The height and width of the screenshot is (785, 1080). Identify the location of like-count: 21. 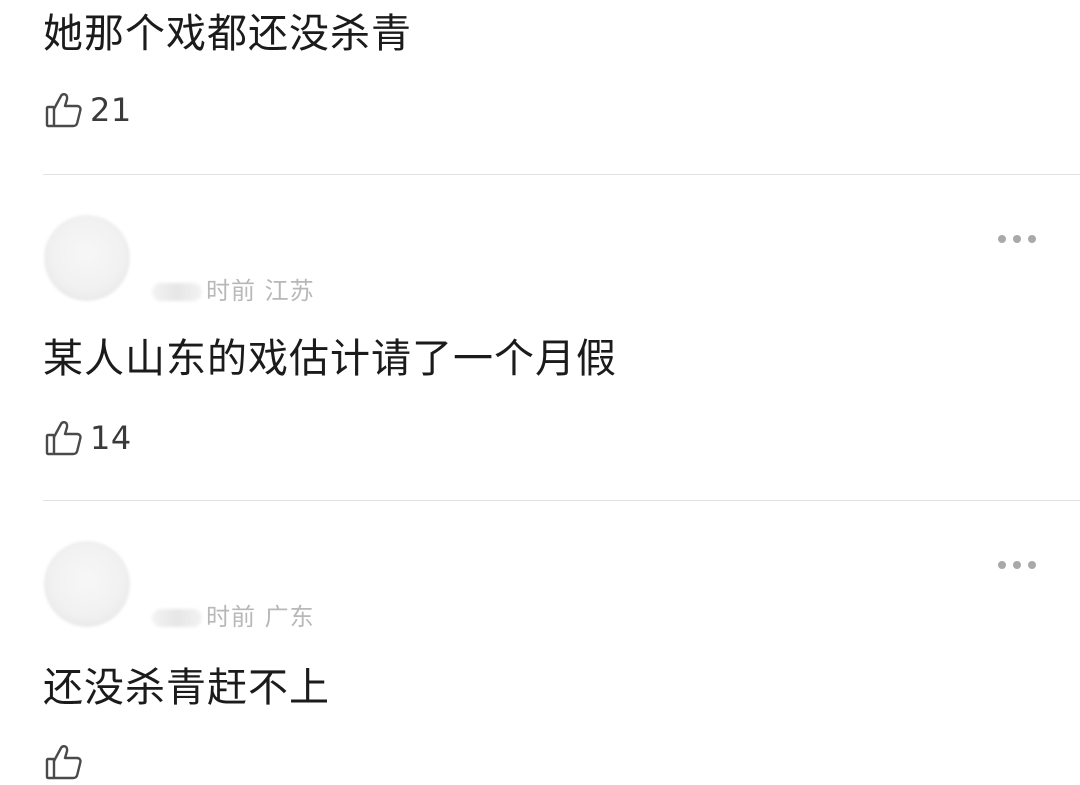
(111, 110).